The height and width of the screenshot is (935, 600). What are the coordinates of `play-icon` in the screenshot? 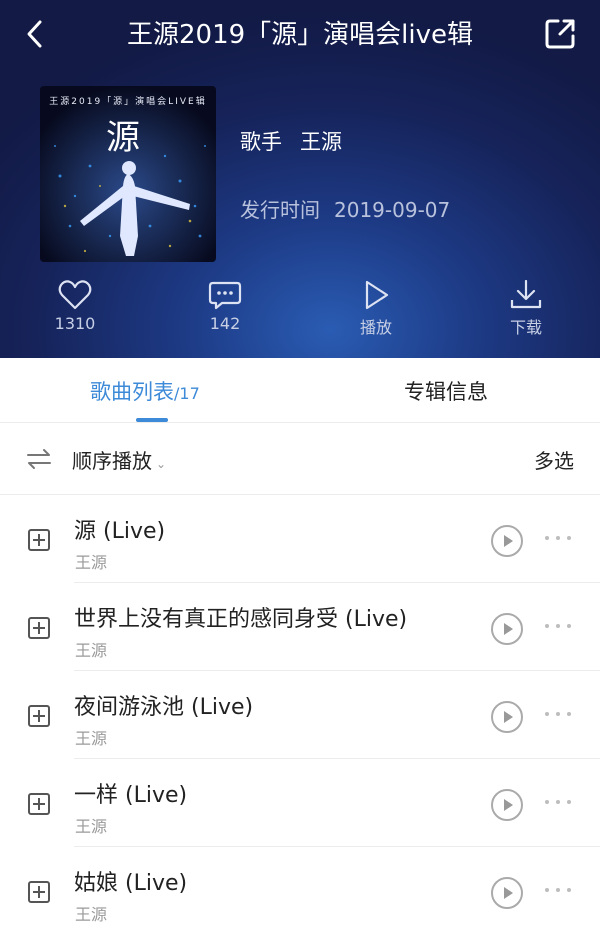 It's located at (377, 295).